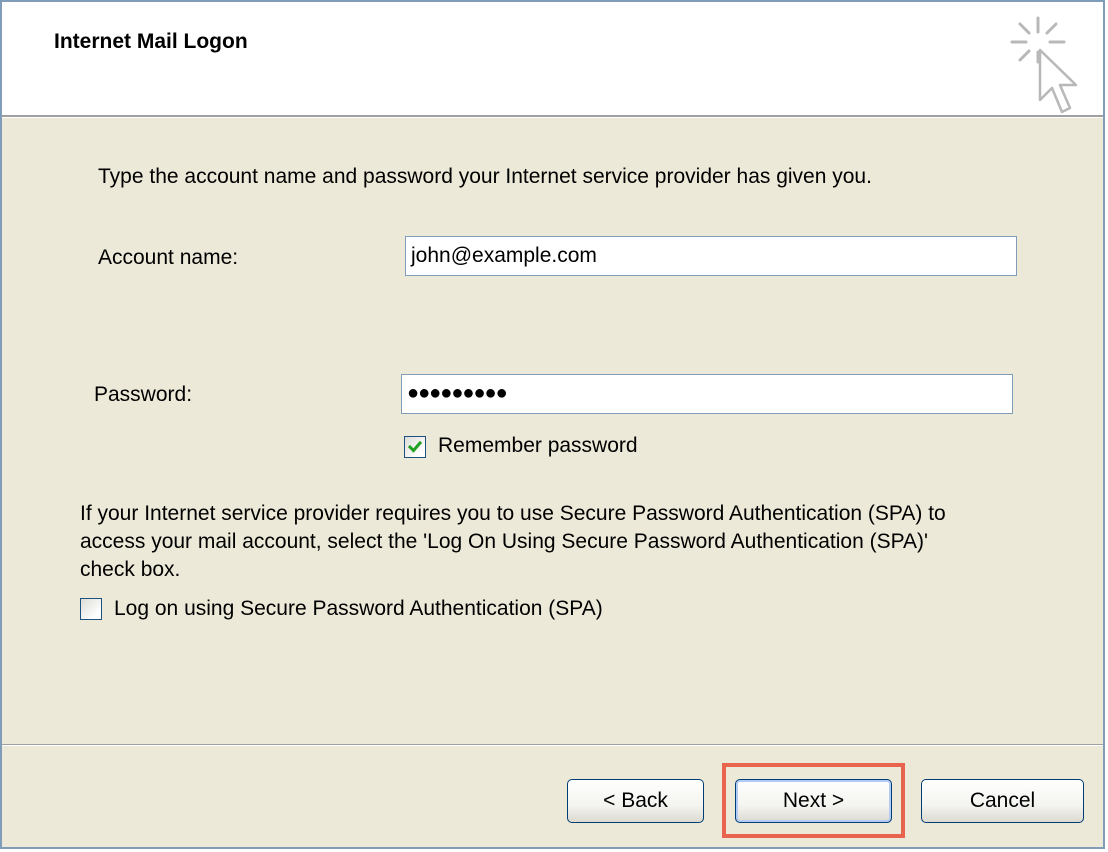  I want to click on checkmark-icon, so click(415, 446).